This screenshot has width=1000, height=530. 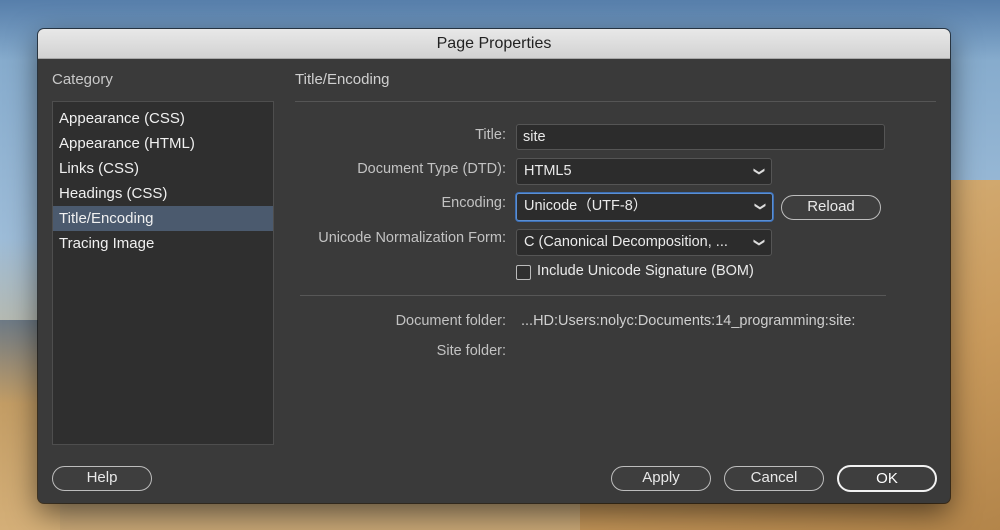 I want to click on encoding-label: Encoding:, so click(x=474, y=203).